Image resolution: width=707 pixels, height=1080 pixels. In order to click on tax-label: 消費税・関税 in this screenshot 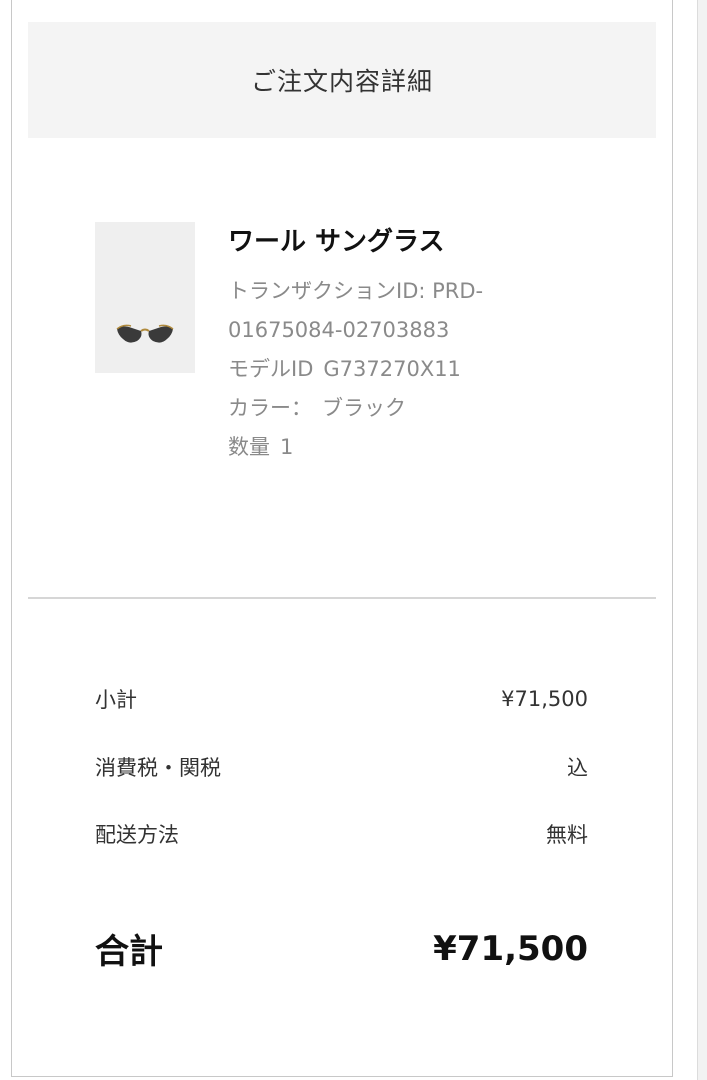, I will do `click(158, 768)`.